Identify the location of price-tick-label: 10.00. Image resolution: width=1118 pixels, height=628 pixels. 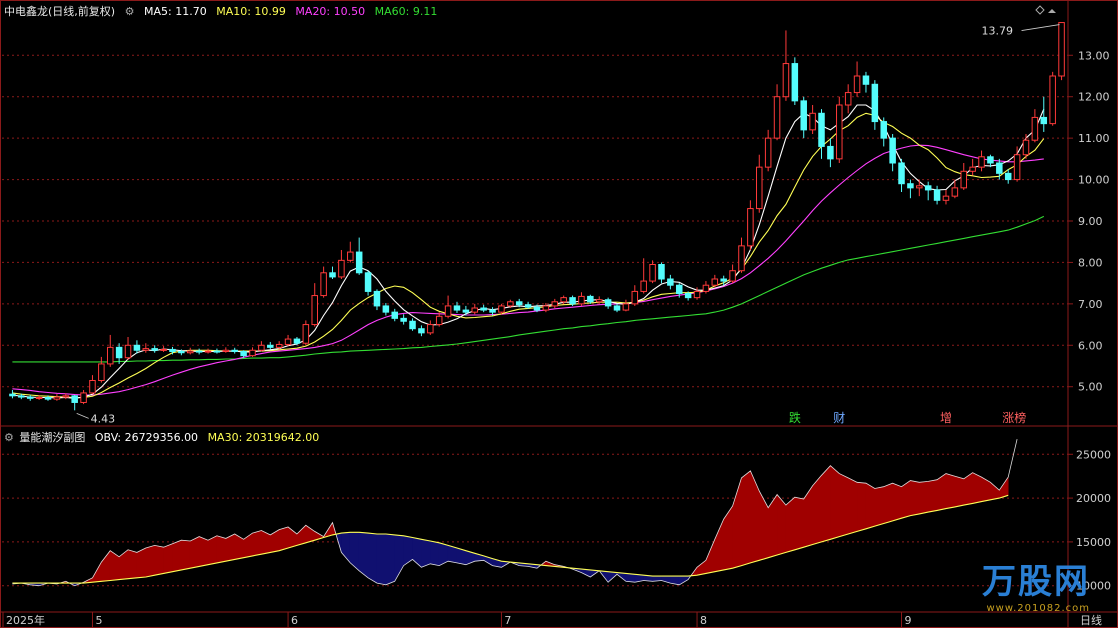
(1094, 180).